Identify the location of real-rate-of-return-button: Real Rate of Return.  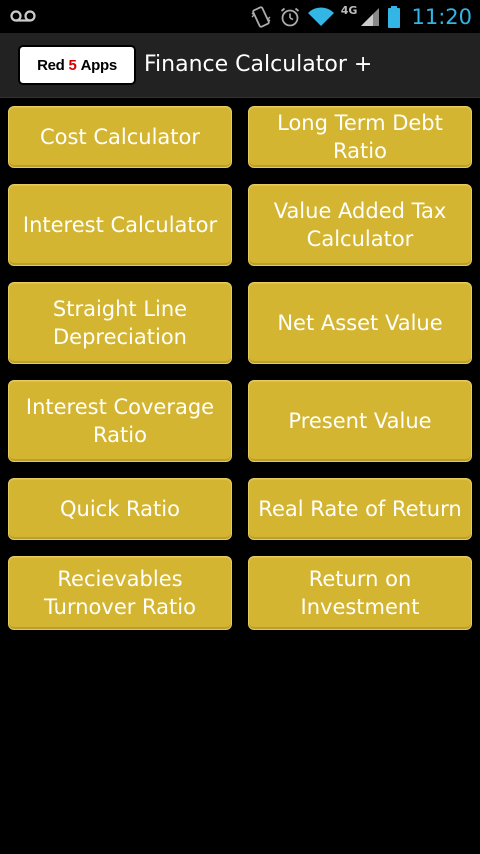
(360, 509).